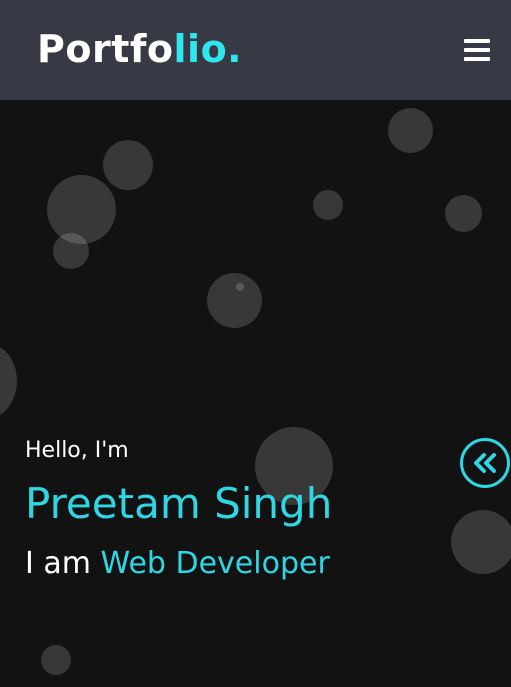 This screenshot has width=511, height=687. Describe the element at coordinates (77, 450) in the screenshot. I see `greeting-text: Hello, I'm` at that location.